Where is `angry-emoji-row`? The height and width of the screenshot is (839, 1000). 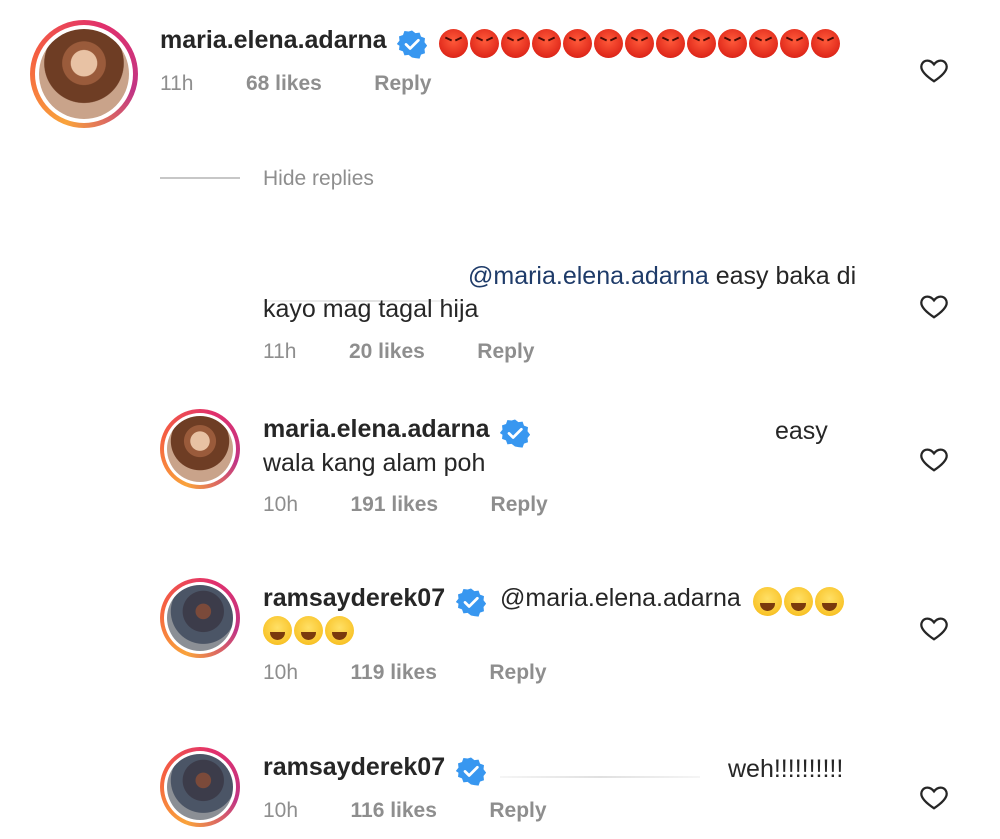
angry-emoji-row is located at coordinates (640, 44).